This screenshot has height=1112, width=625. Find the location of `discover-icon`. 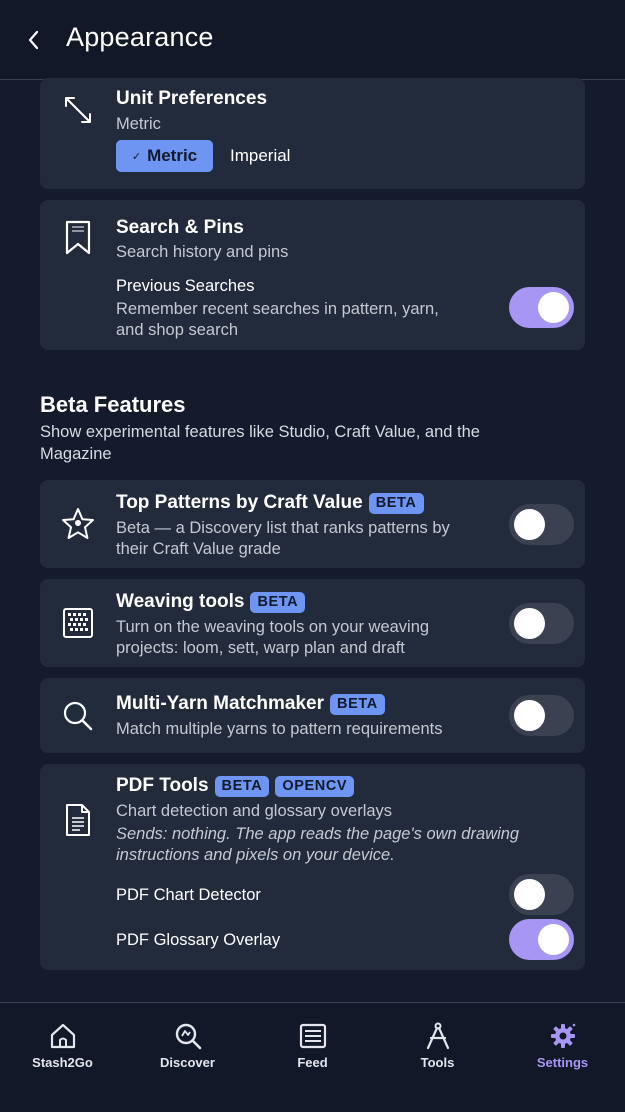

discover-icon is located at coordinates (188, 1036).